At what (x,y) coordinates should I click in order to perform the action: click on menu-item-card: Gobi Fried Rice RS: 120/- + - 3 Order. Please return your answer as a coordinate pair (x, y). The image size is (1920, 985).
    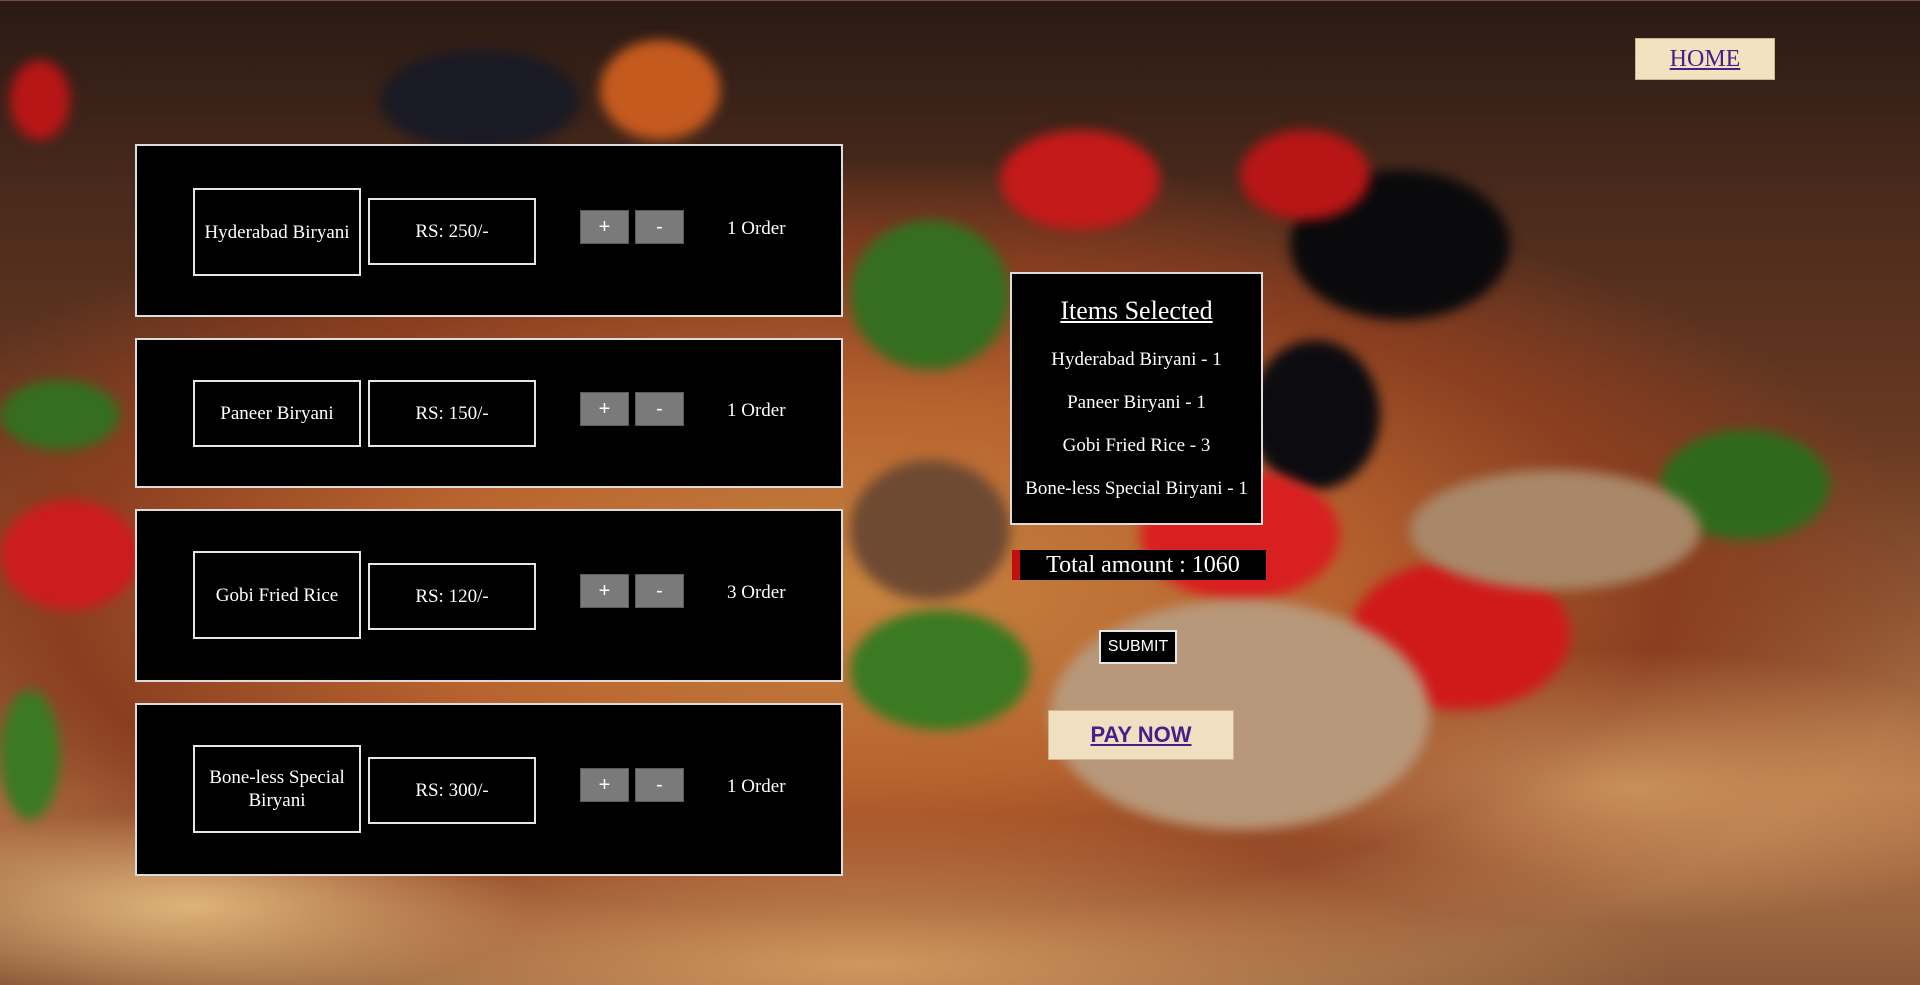
    Looking at the image, I should click on (489, 595).